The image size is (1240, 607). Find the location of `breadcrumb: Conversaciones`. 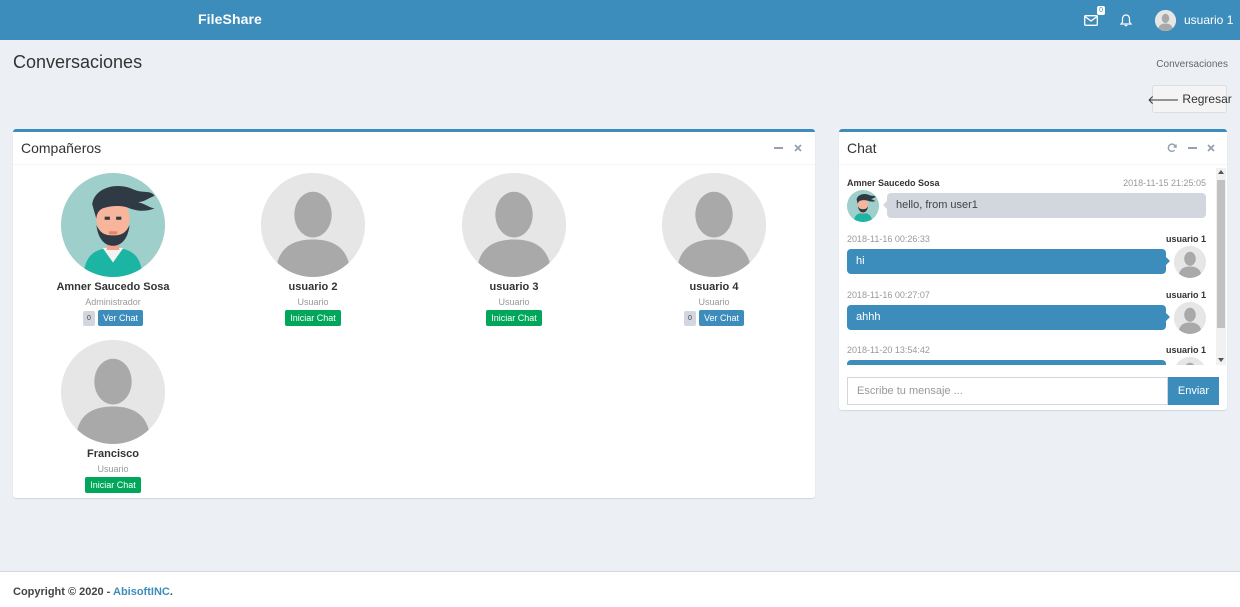

breadcrumb: Conversaciones is located at coordinates (1192, 64).